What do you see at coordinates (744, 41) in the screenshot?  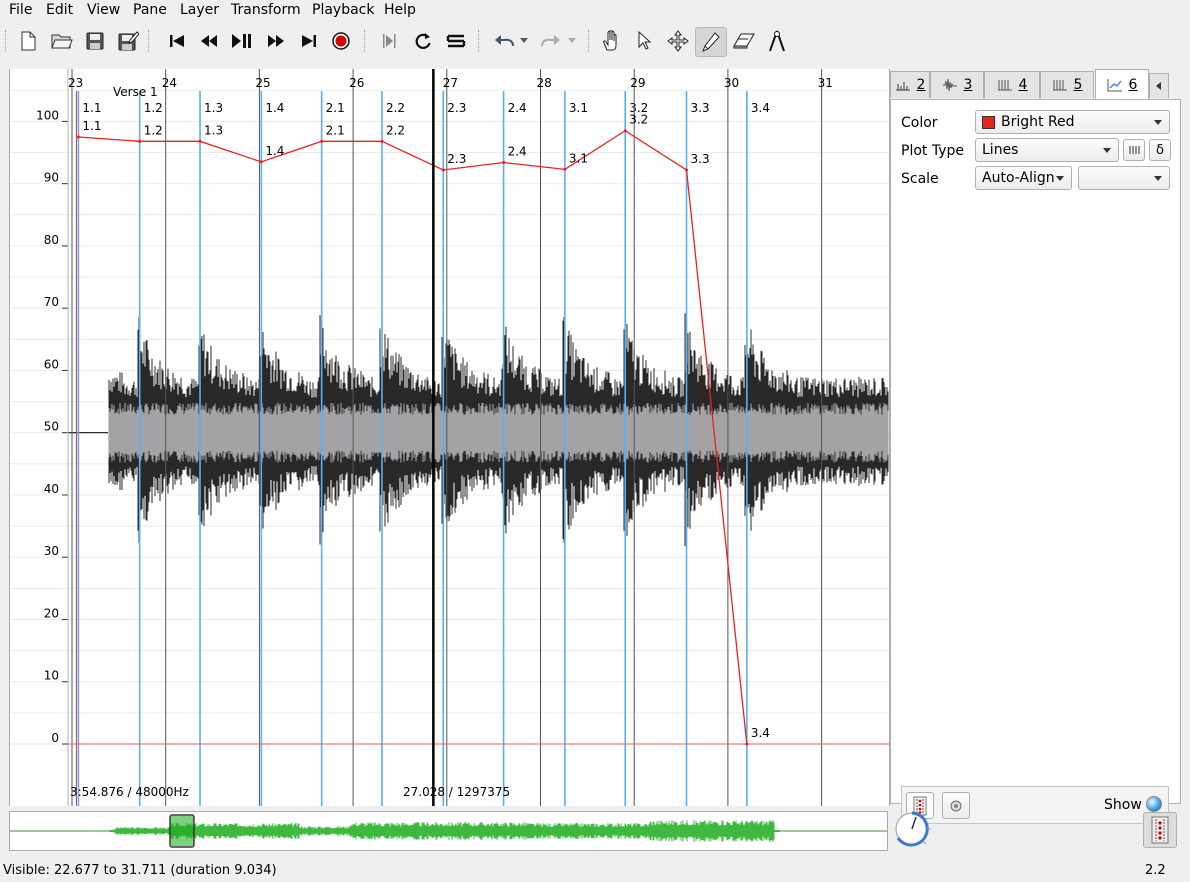 I see `erase-icon` at bounding box center [744, 41].